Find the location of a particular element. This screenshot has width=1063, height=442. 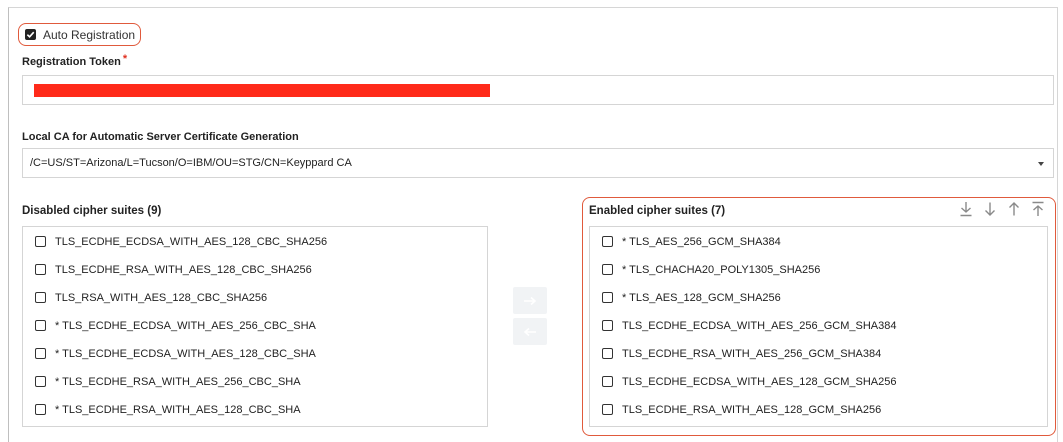

registration-token-input is located at coordinates (538, 90).